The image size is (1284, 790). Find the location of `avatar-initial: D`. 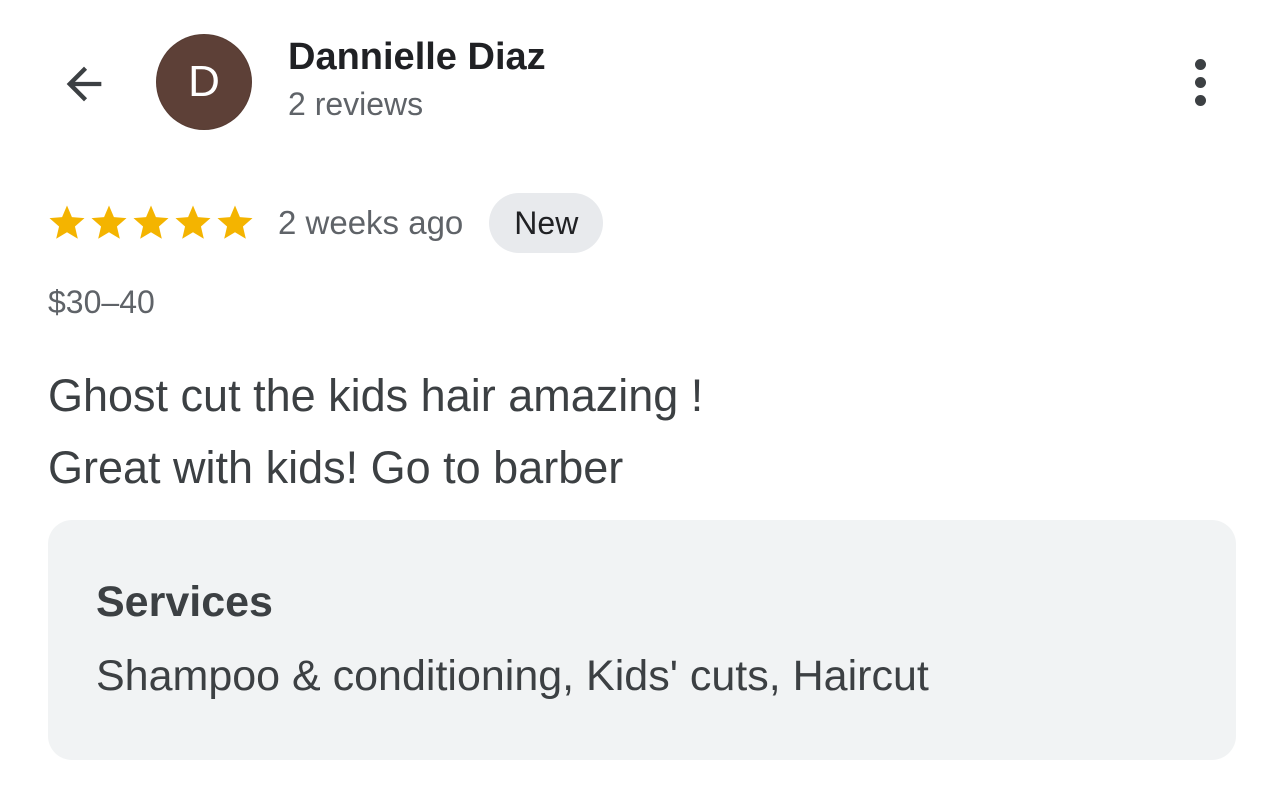

avatar-initial: D is located at coordinates (204, 81).